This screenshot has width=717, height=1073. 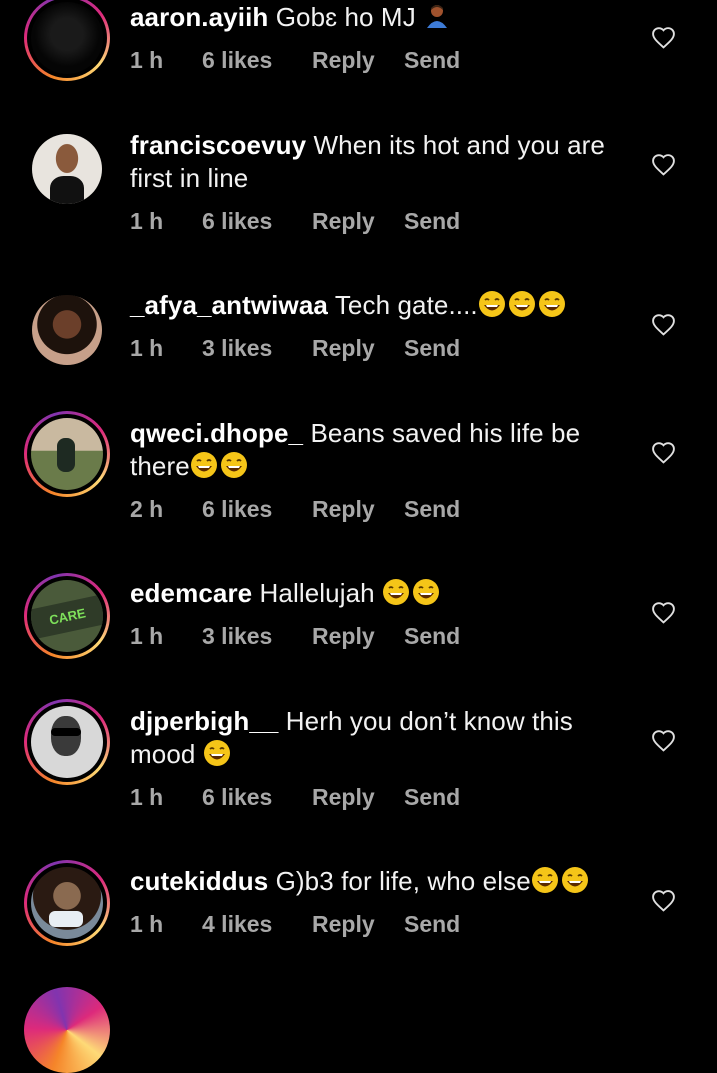 What do you see at coordinates (147, 509) in the screenshot?
I see `timestamp: 2 h` at bounding box center [147, 509].